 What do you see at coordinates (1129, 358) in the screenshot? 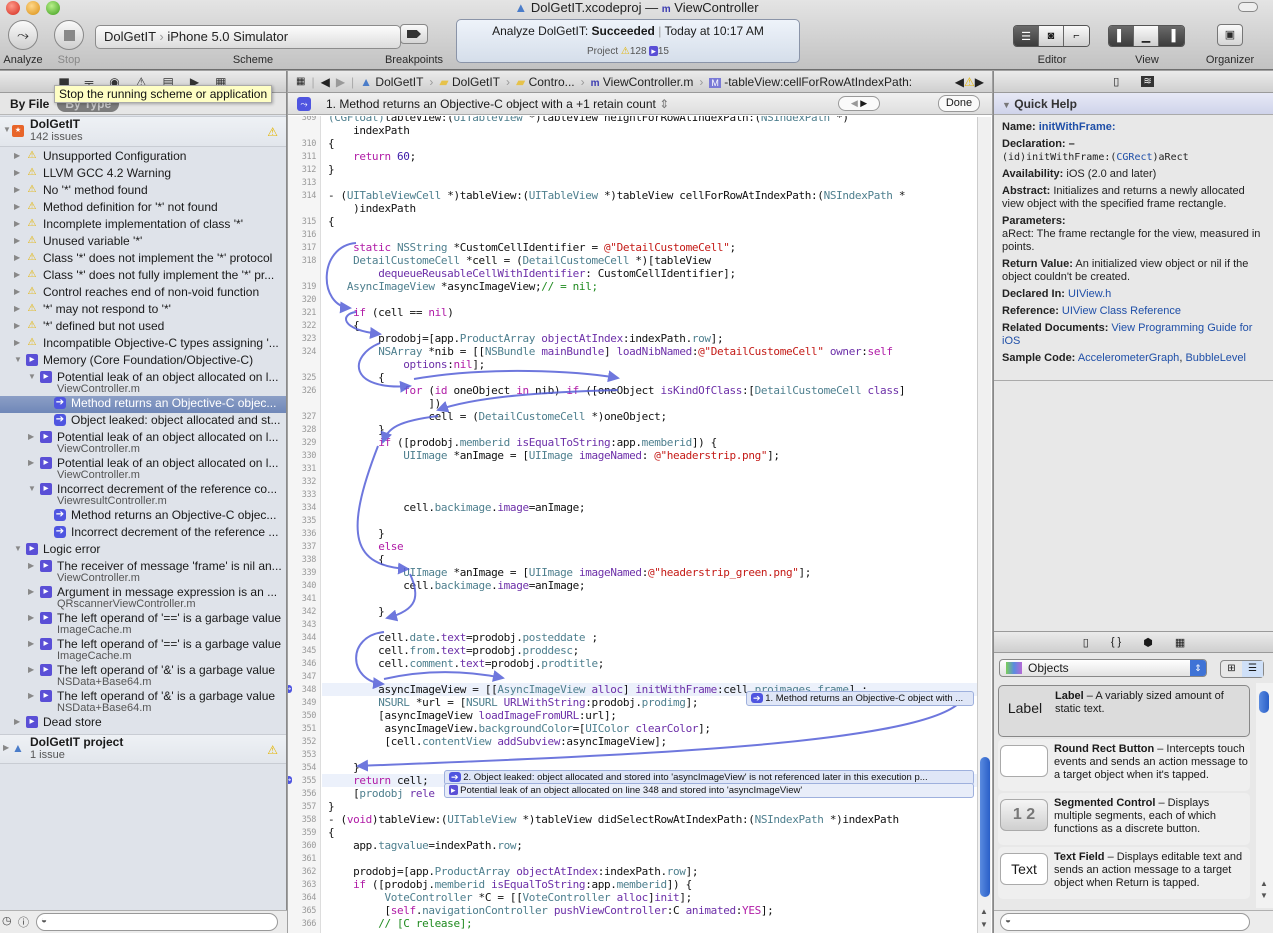
I see `sample-code-link: AccelerometerGraph` at bounding box center [1129, 358].